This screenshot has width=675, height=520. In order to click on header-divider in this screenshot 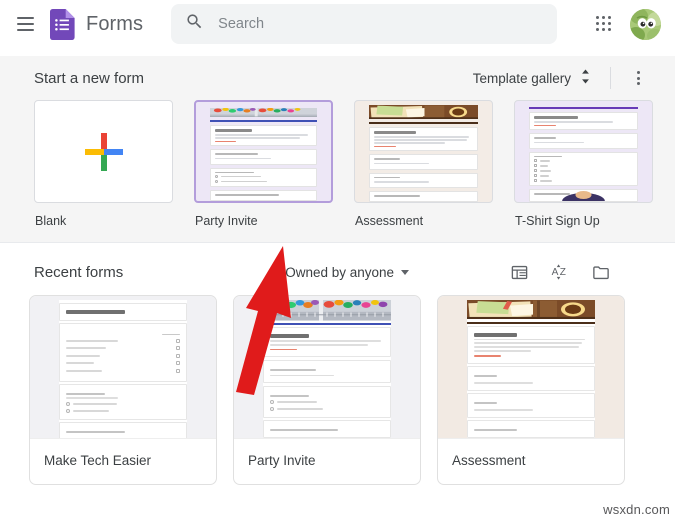, I will do `click(610, 78)`.